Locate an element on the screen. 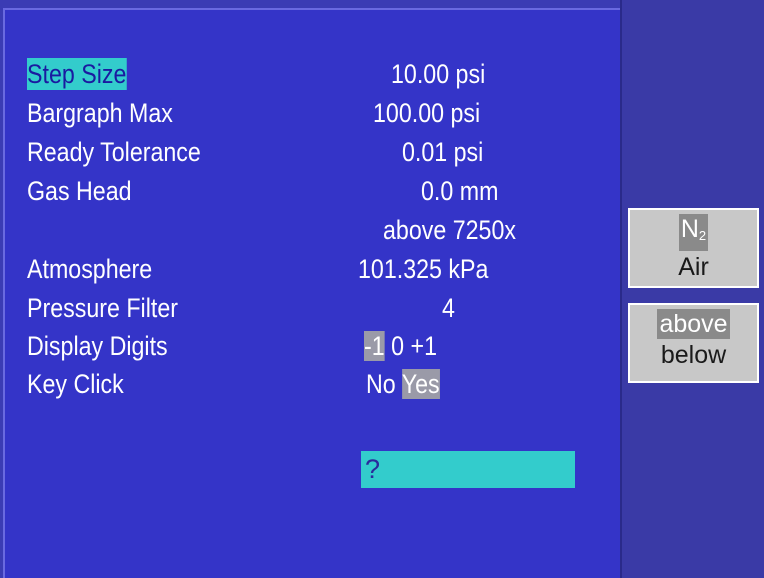 This screenshot has width=764, height=578. gas-type-softkey: N2 Air is located at coordinates (693, 248).